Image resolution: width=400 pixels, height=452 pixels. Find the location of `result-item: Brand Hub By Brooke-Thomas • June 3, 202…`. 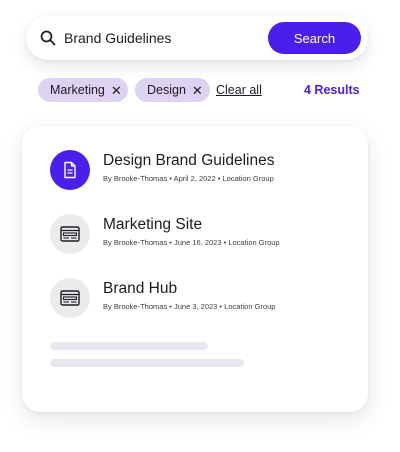

result-item: Brand Hub By Brooke-Thomas • June 3, 202… is located at coordinates (200, 298).